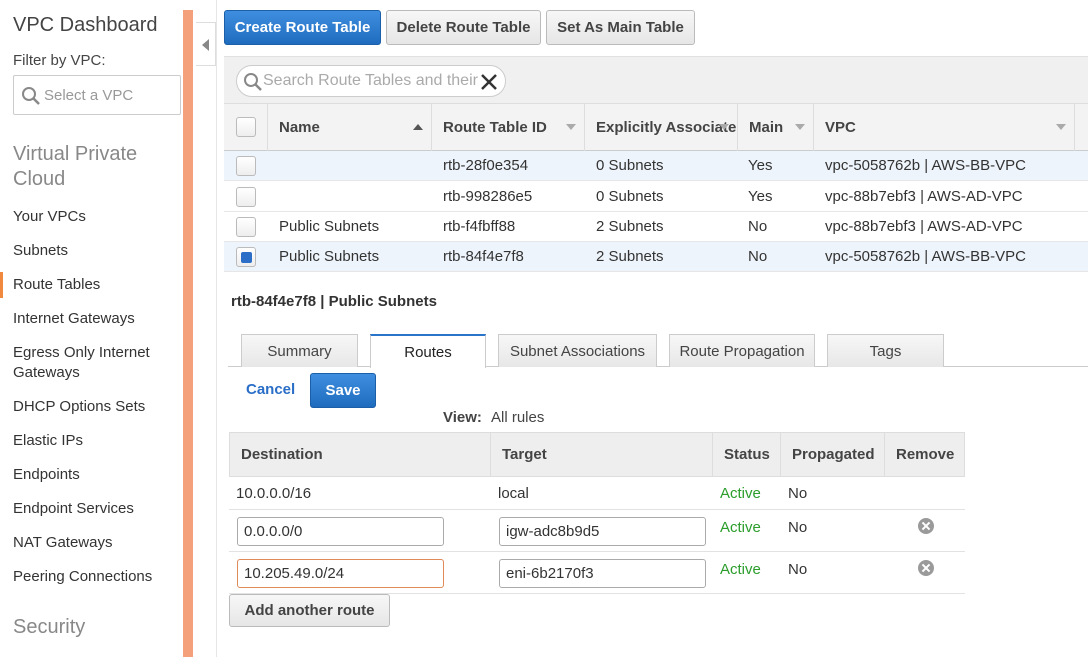 The height and width of the screenshot is (657, 1088). I want to click on sidebar-item-dhcp-options-sets: DHCP Options Sets, so click(95, 407).